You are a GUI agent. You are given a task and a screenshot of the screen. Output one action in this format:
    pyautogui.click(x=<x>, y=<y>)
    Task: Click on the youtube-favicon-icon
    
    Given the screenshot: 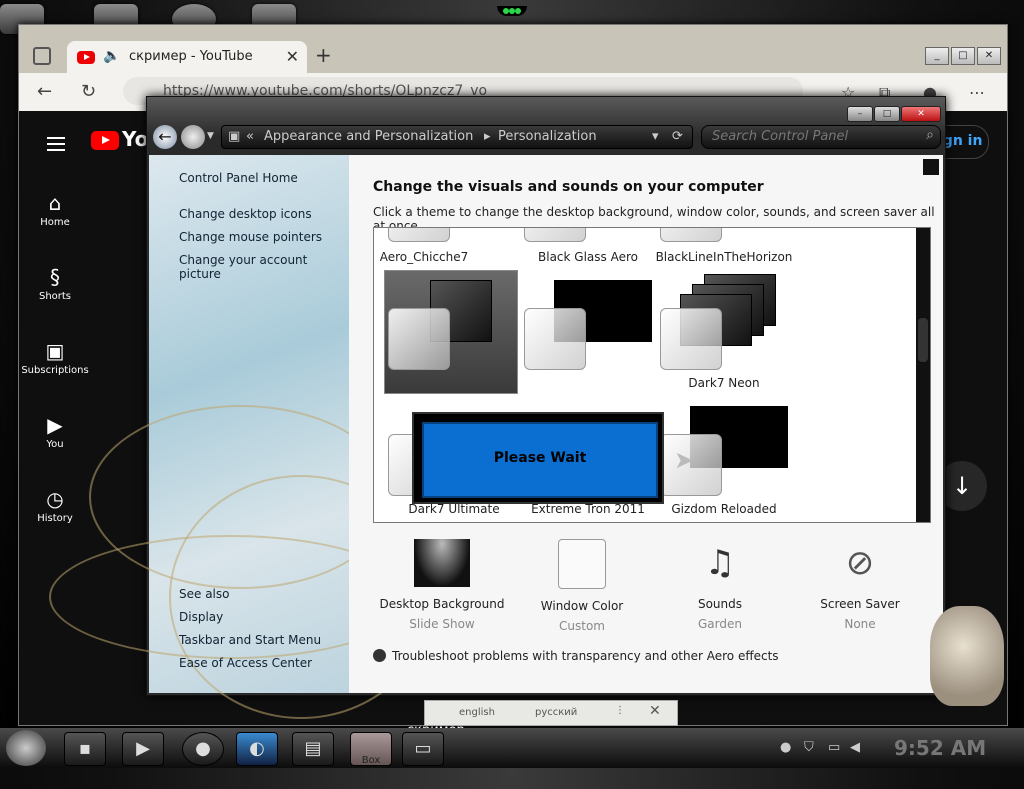 What is the action you would take?
    pyautogui.click(x=86, y=57)
    